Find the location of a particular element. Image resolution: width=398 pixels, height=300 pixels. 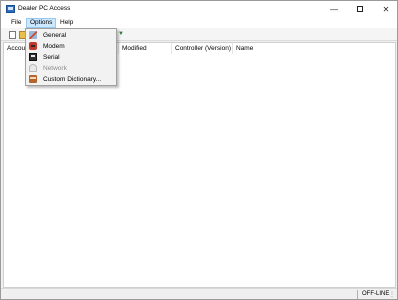

column-header-name: Name is located at coordinates (263, 48).